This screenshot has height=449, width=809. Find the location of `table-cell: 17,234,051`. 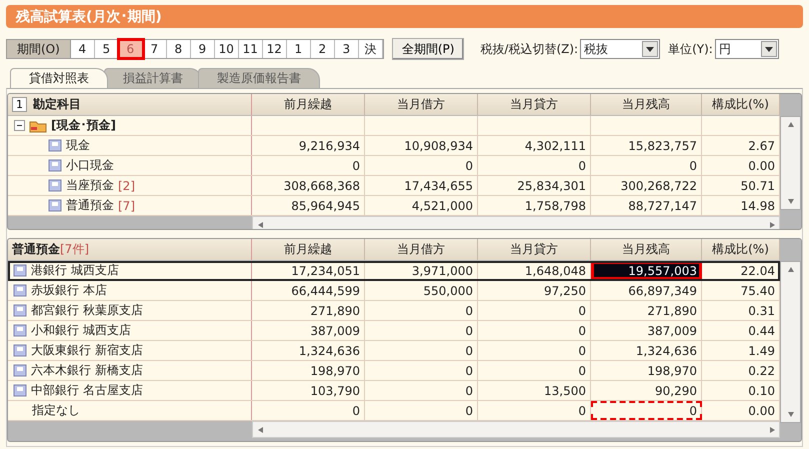

table-cell: 17,234,051 is located at coordinates (308, 270).